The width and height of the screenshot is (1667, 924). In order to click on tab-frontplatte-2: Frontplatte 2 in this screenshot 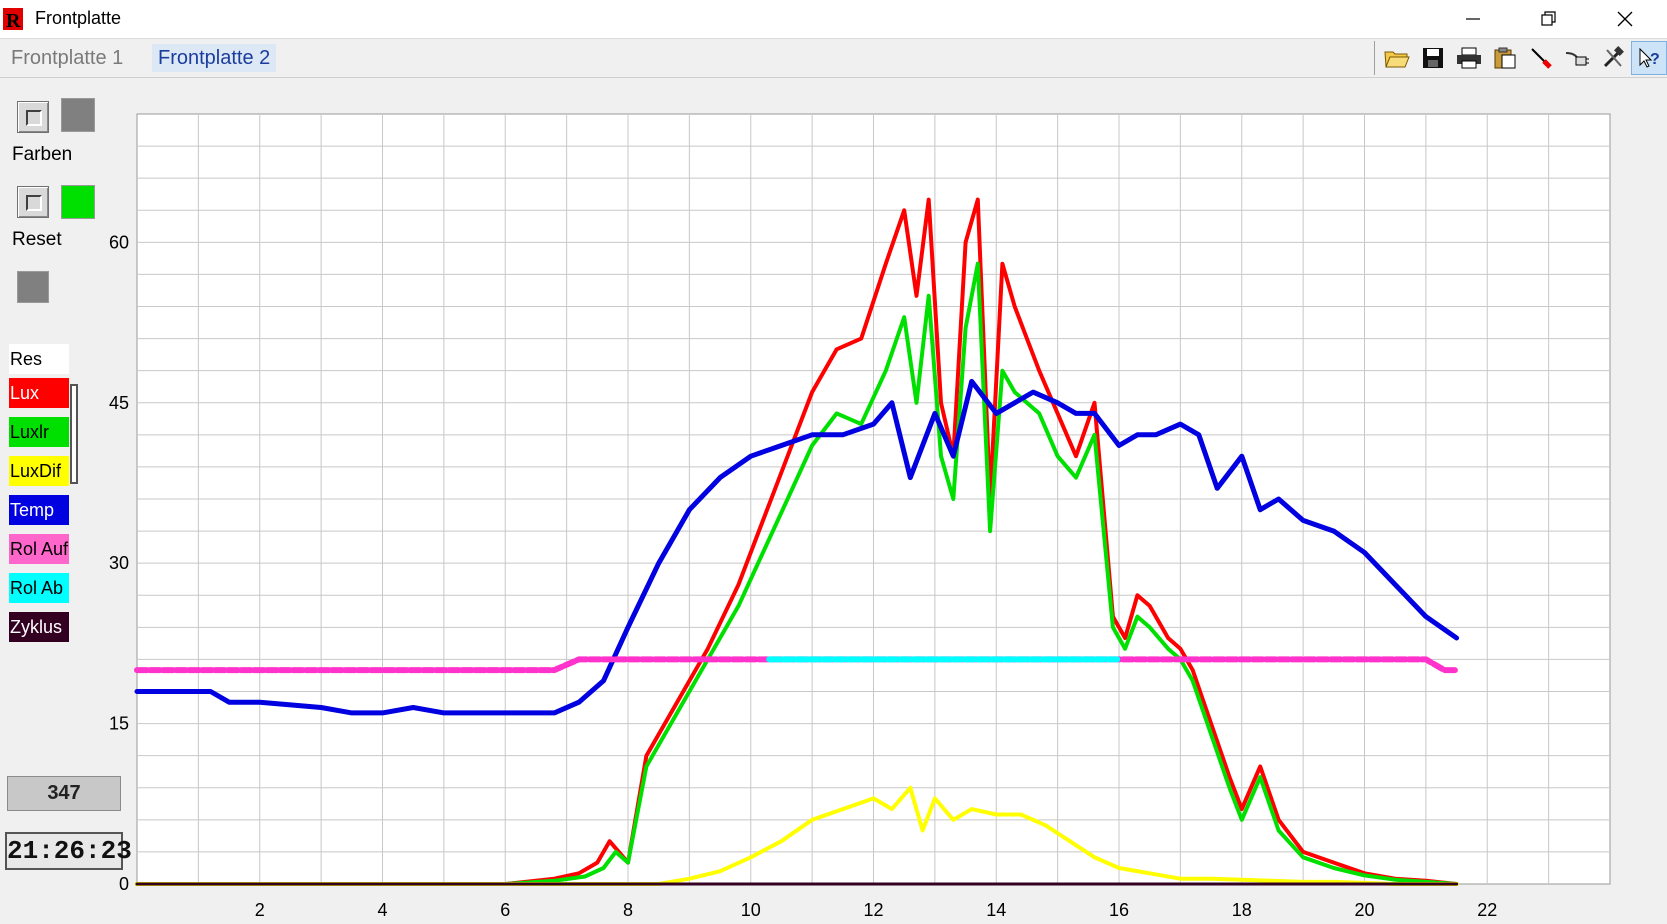, I will do `click(214, 58)`.